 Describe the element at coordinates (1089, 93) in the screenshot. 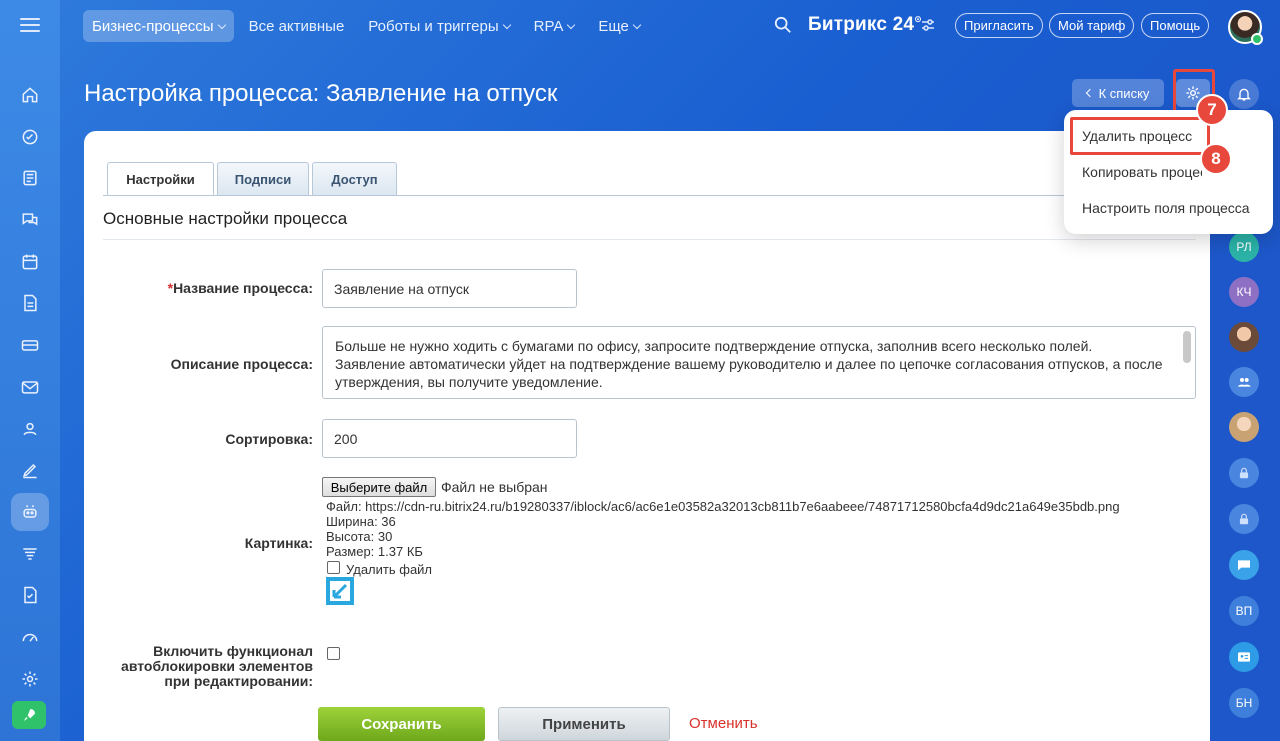

I see `chevron-left-icon` at that location.